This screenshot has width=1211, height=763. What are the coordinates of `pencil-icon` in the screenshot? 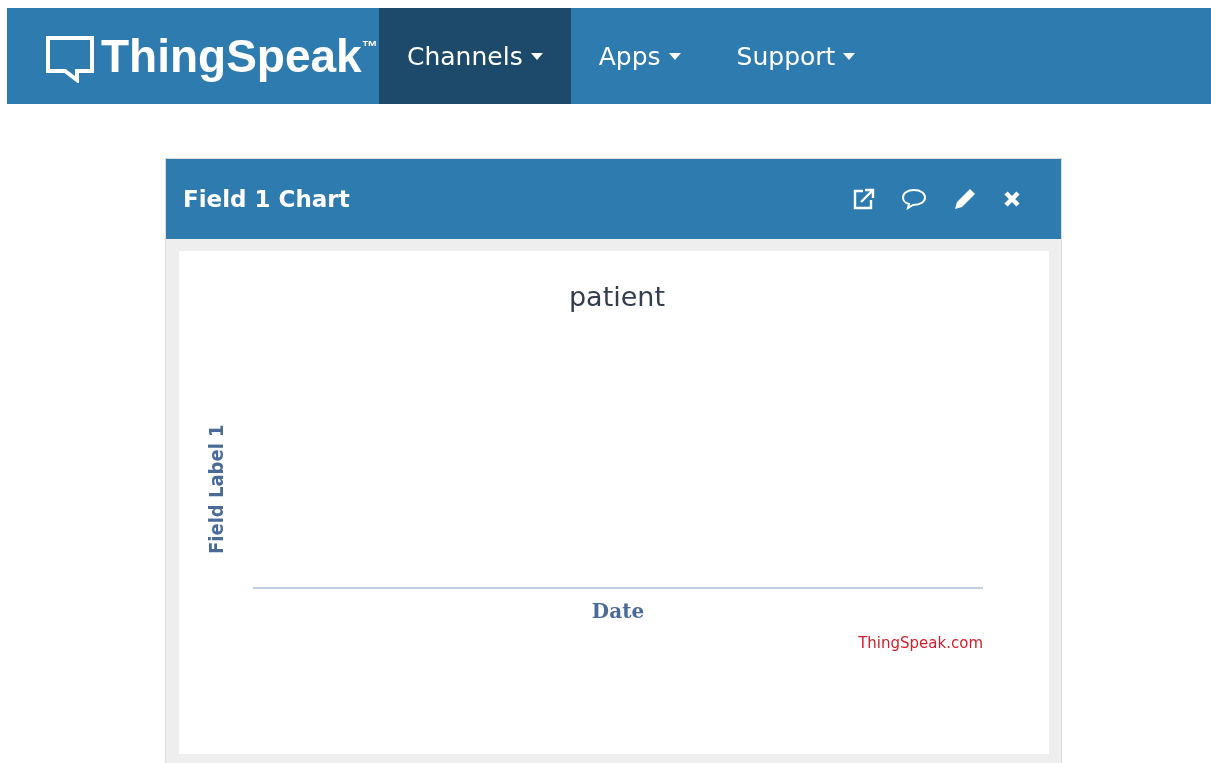 It's located at (965, 199).